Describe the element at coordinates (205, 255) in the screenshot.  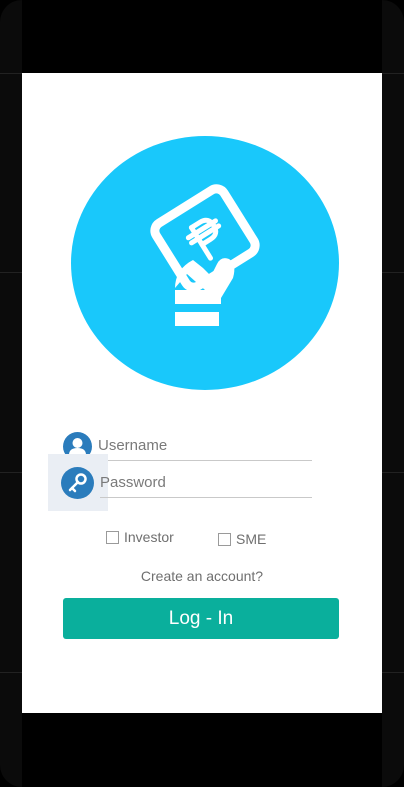
I see `hand-holding-peso-tablet-icon` at that location.